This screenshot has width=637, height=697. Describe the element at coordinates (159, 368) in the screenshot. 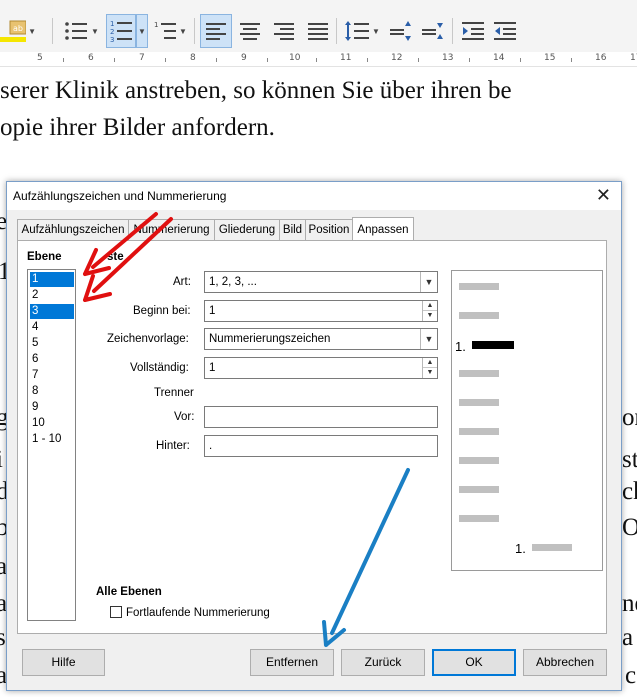

I see `vollstaendig-label: Vollständig:` at that location.